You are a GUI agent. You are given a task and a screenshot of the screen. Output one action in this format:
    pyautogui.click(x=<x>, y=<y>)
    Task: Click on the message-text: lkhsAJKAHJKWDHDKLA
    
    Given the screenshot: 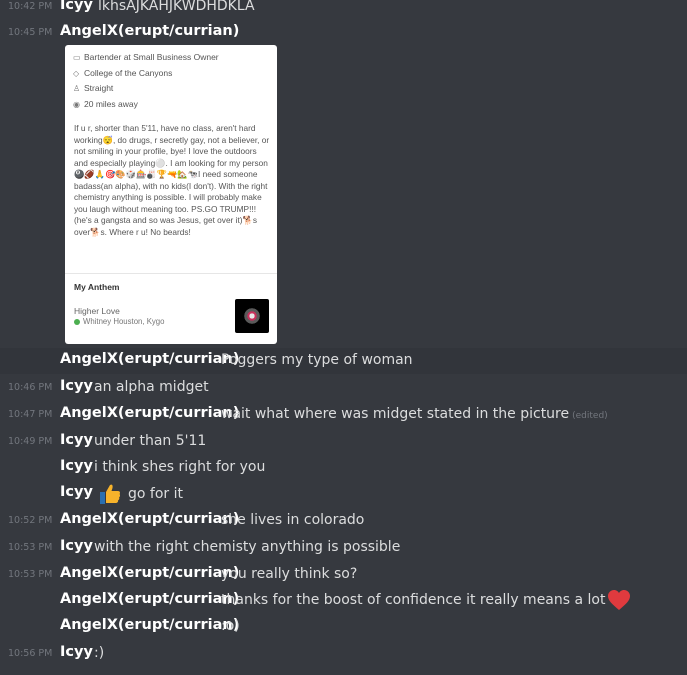 What is the action you would take?
    pyautogui.click(x=176, y=7)
    